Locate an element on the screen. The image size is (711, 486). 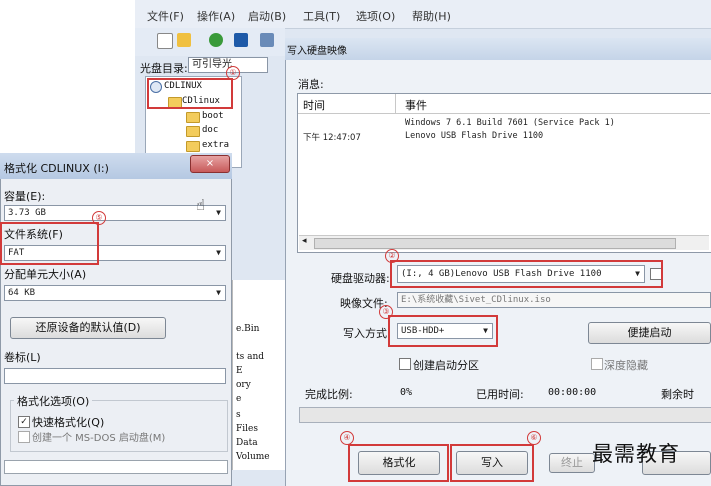
file-item: e.Bin is located at coordinates (247, 329).